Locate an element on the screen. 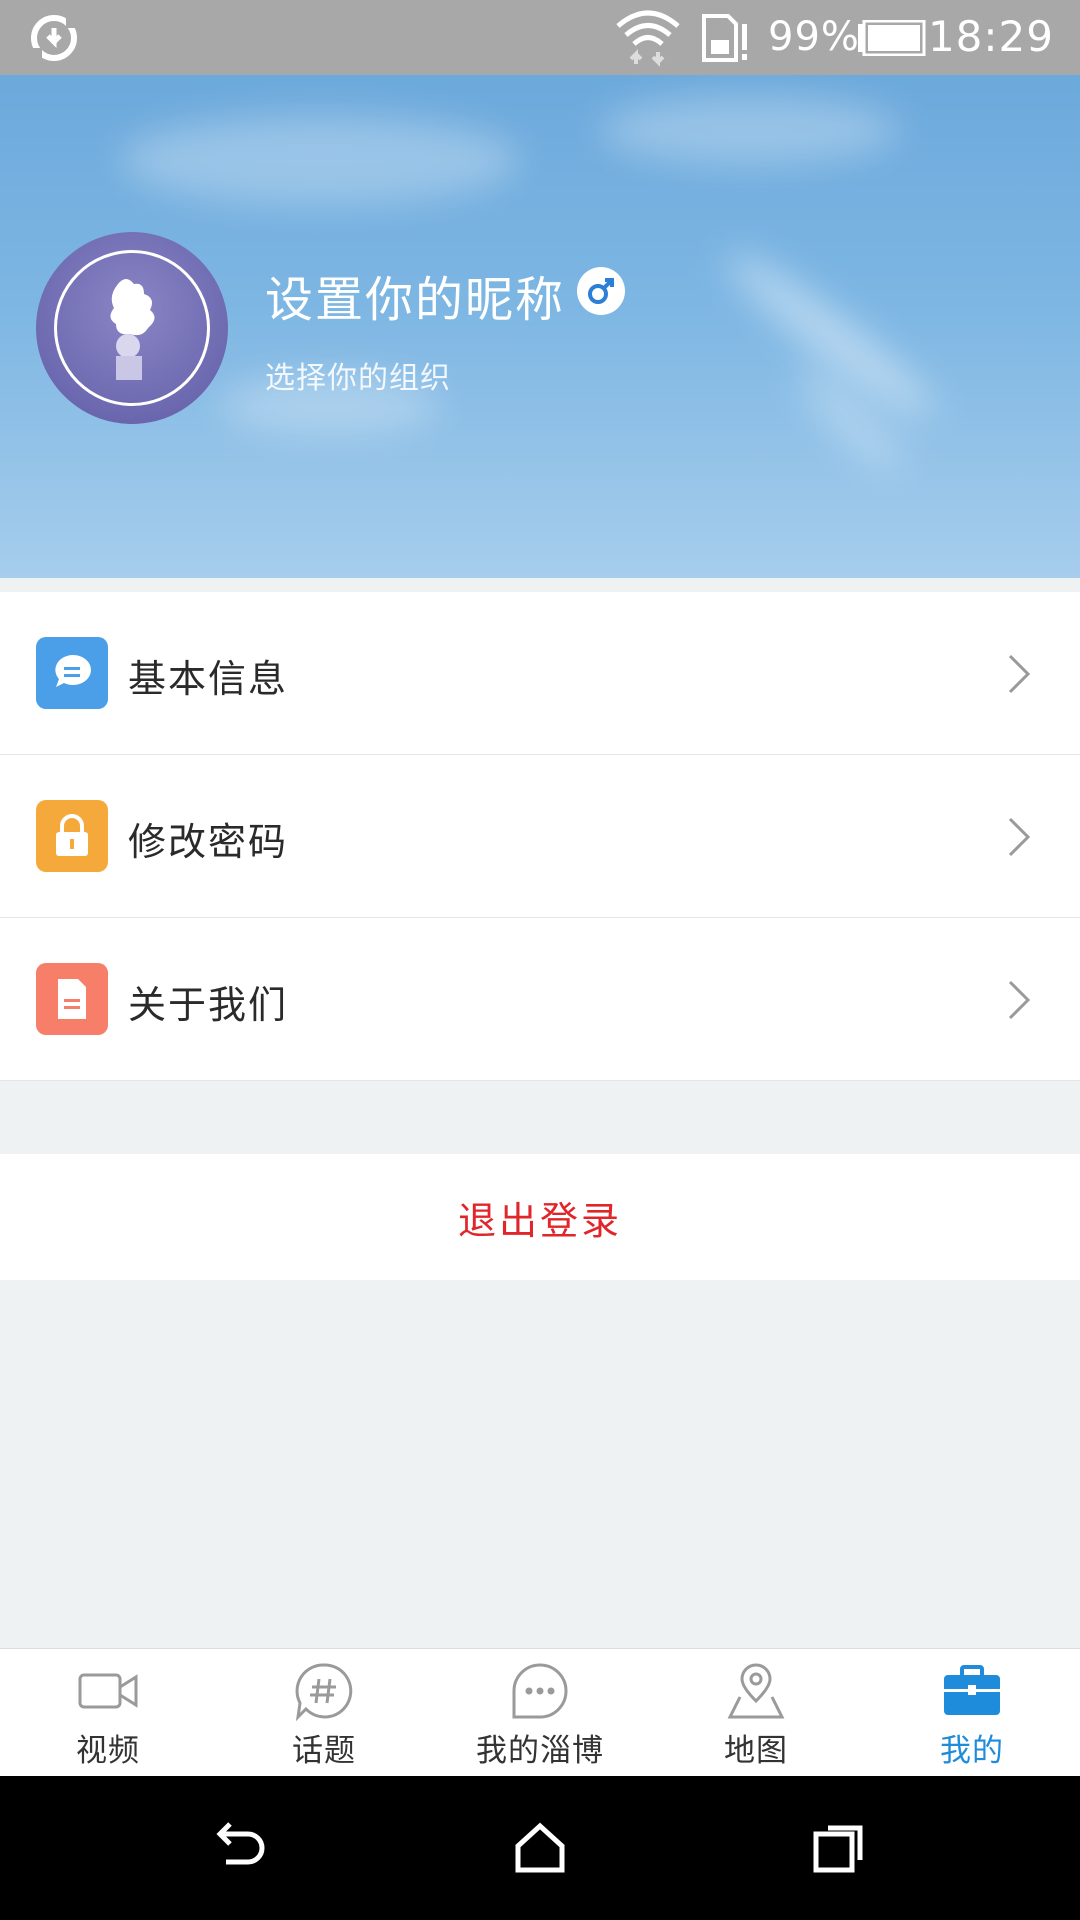 Image resolution: width=1080 pixels, height=1920 pixels. bottom-tab-bar: 视频 话题 我的淄博 地图 我的 is located at coordinates (540, 1712).